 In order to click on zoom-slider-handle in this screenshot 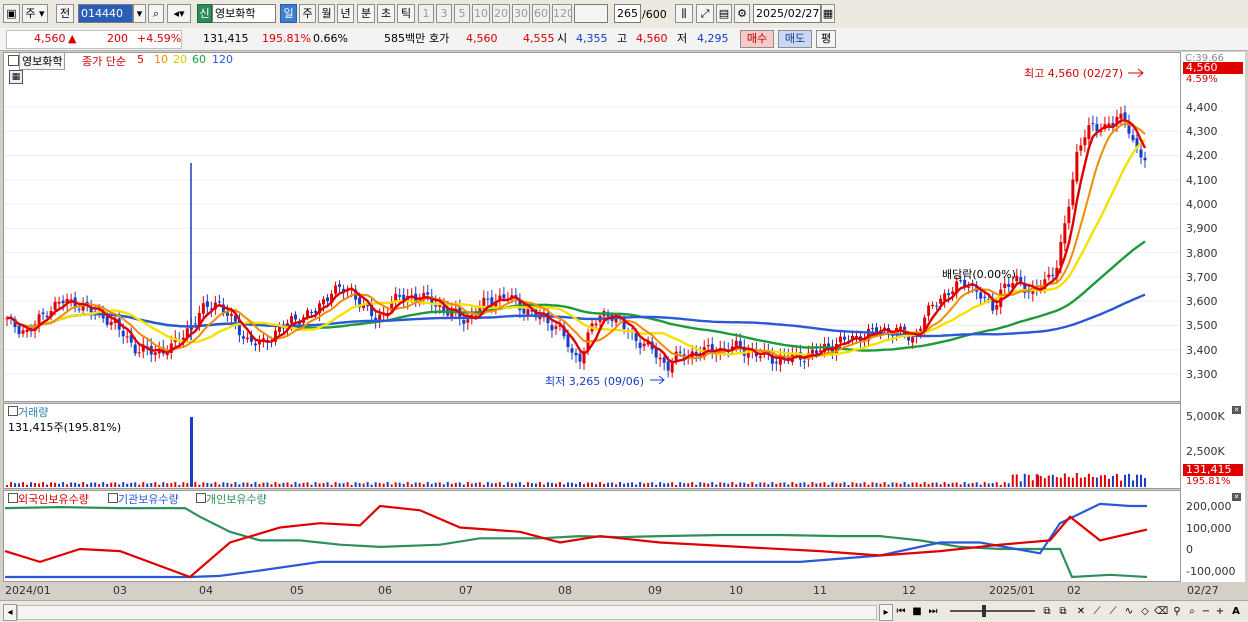, I will do `click(984, 611)`.